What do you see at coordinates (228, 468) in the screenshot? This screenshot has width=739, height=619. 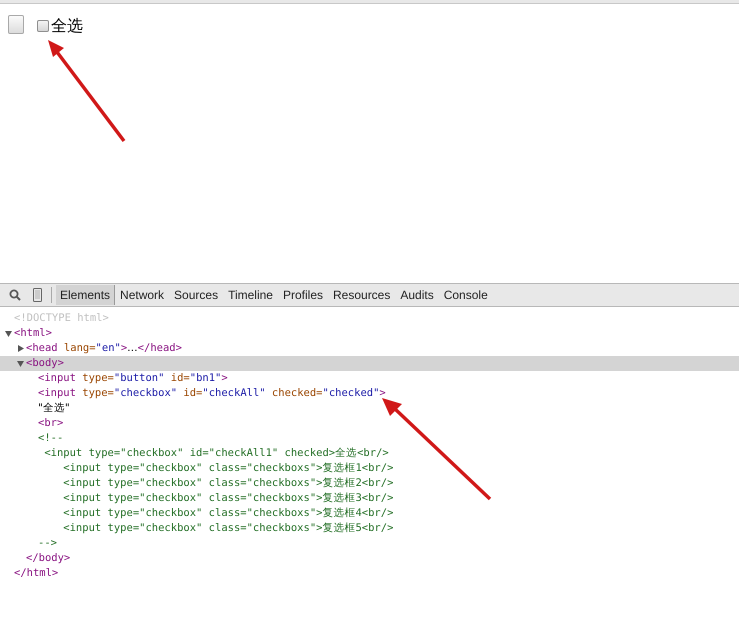 I see `code-line: <input type="checkbox" class="checkboxs">复选框1<br/>` at bounding box center [228, 468].